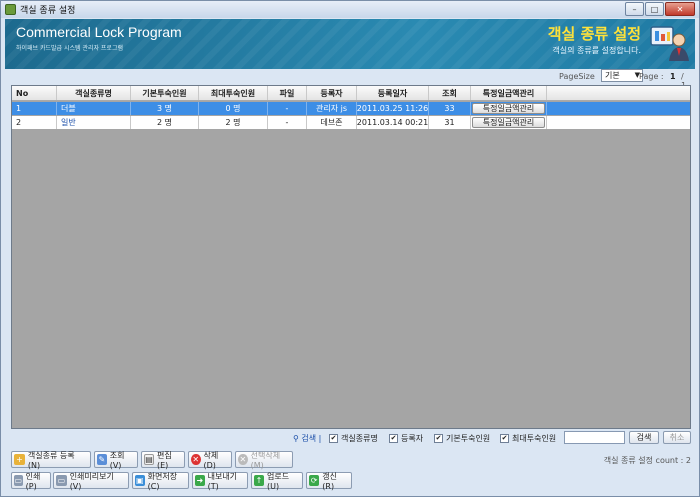  I want to click on printer-icon: ▭, so click(18, 480).